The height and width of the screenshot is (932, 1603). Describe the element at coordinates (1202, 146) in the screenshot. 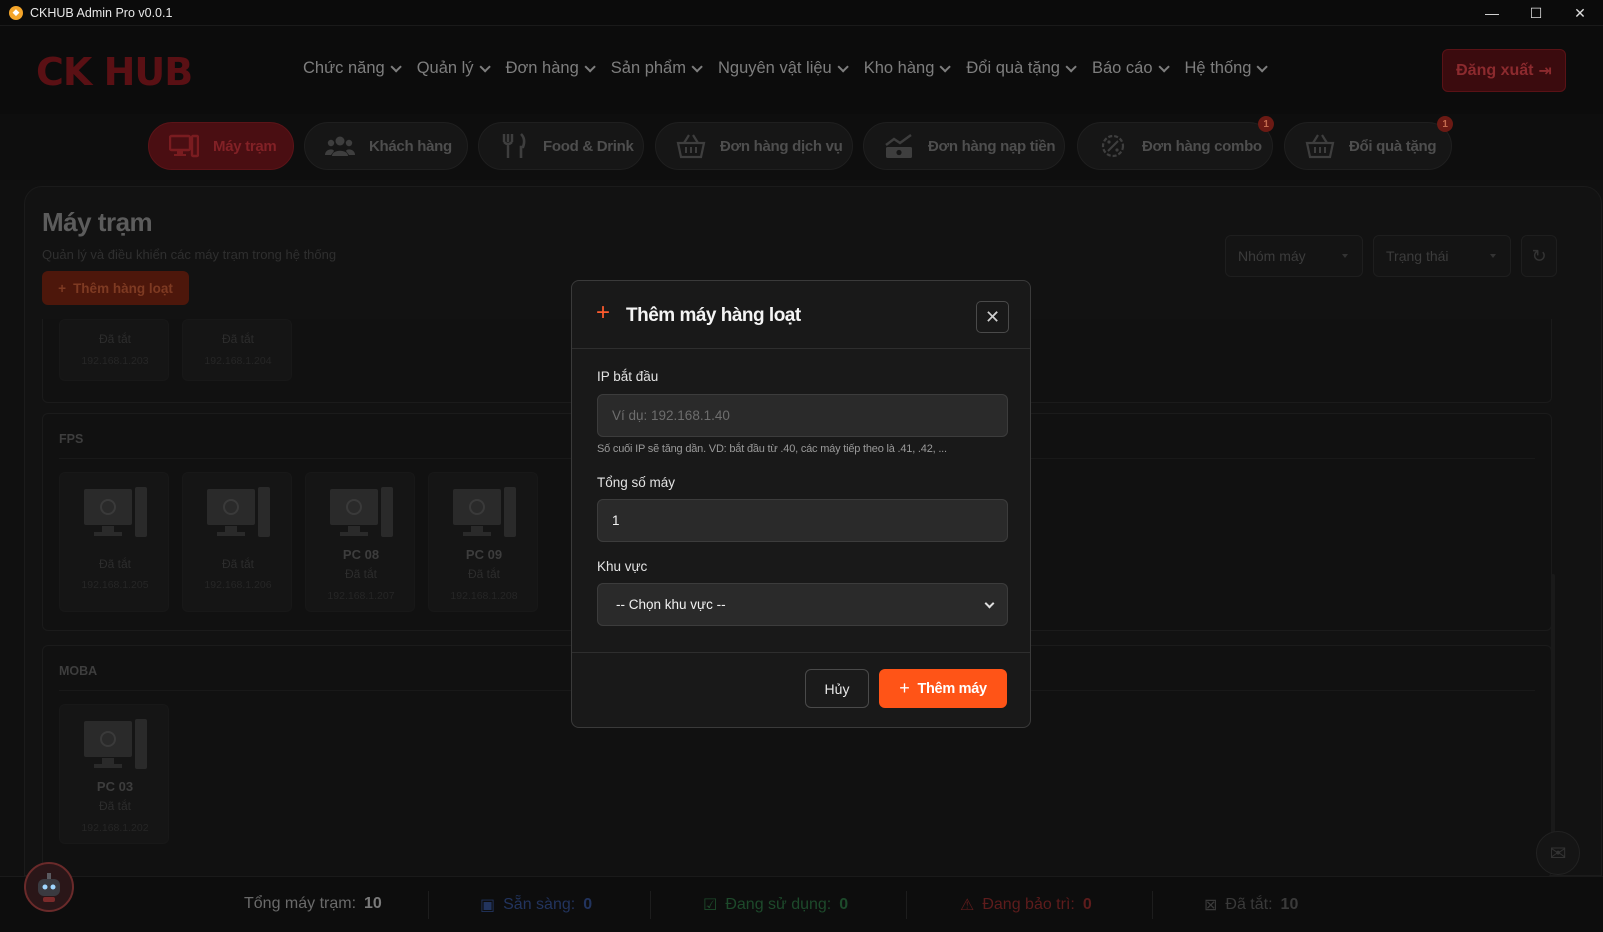

I see `tab-label: Đơn hàng combo` at that location.